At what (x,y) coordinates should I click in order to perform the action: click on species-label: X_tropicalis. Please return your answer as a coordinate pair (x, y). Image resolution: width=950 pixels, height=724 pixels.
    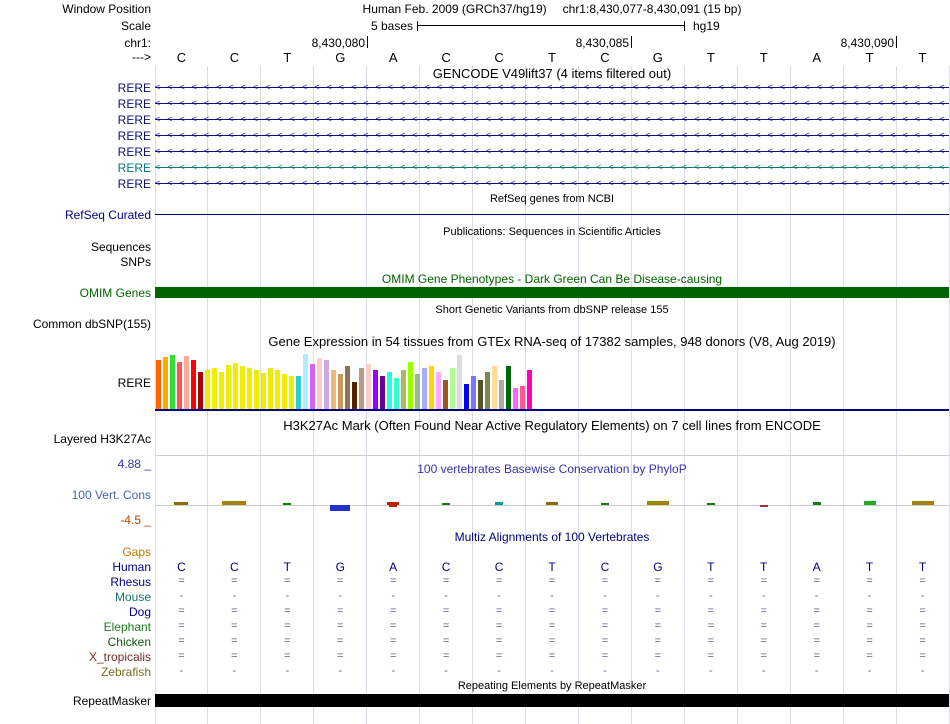
    Looking at the image, I should click on (119, 657).